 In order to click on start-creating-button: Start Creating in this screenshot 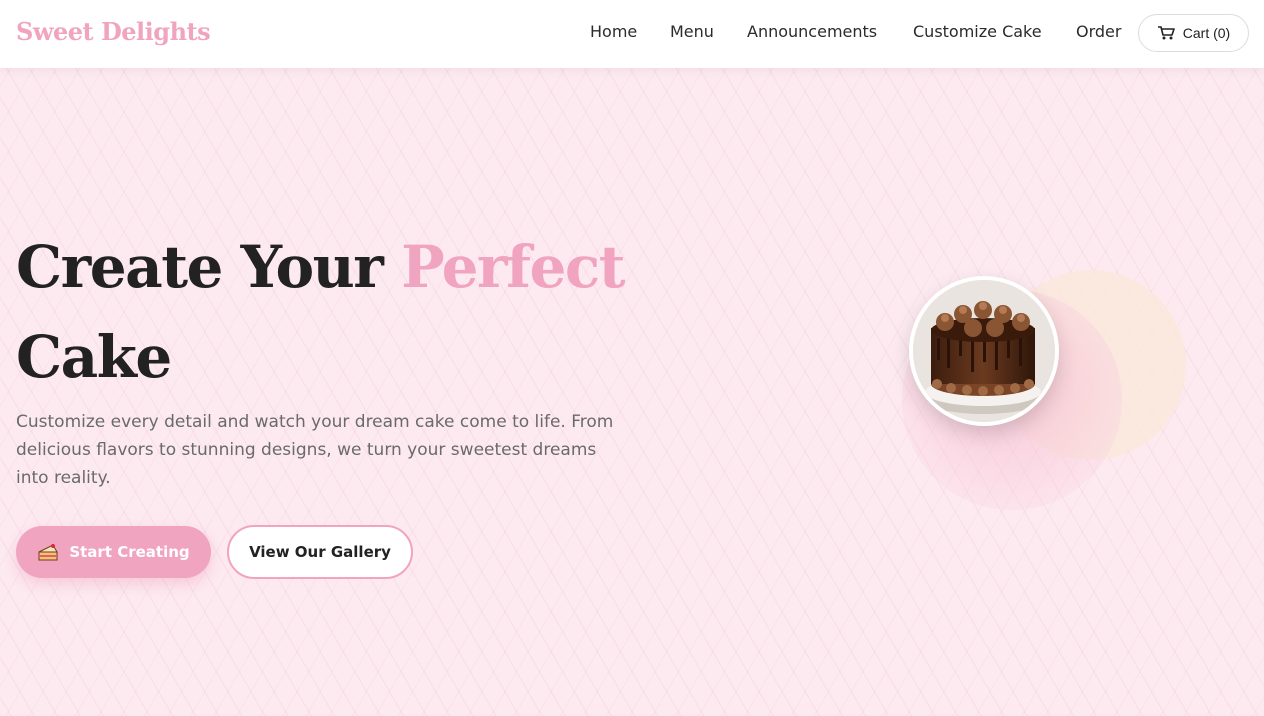, I will do `click(113, 552)`.